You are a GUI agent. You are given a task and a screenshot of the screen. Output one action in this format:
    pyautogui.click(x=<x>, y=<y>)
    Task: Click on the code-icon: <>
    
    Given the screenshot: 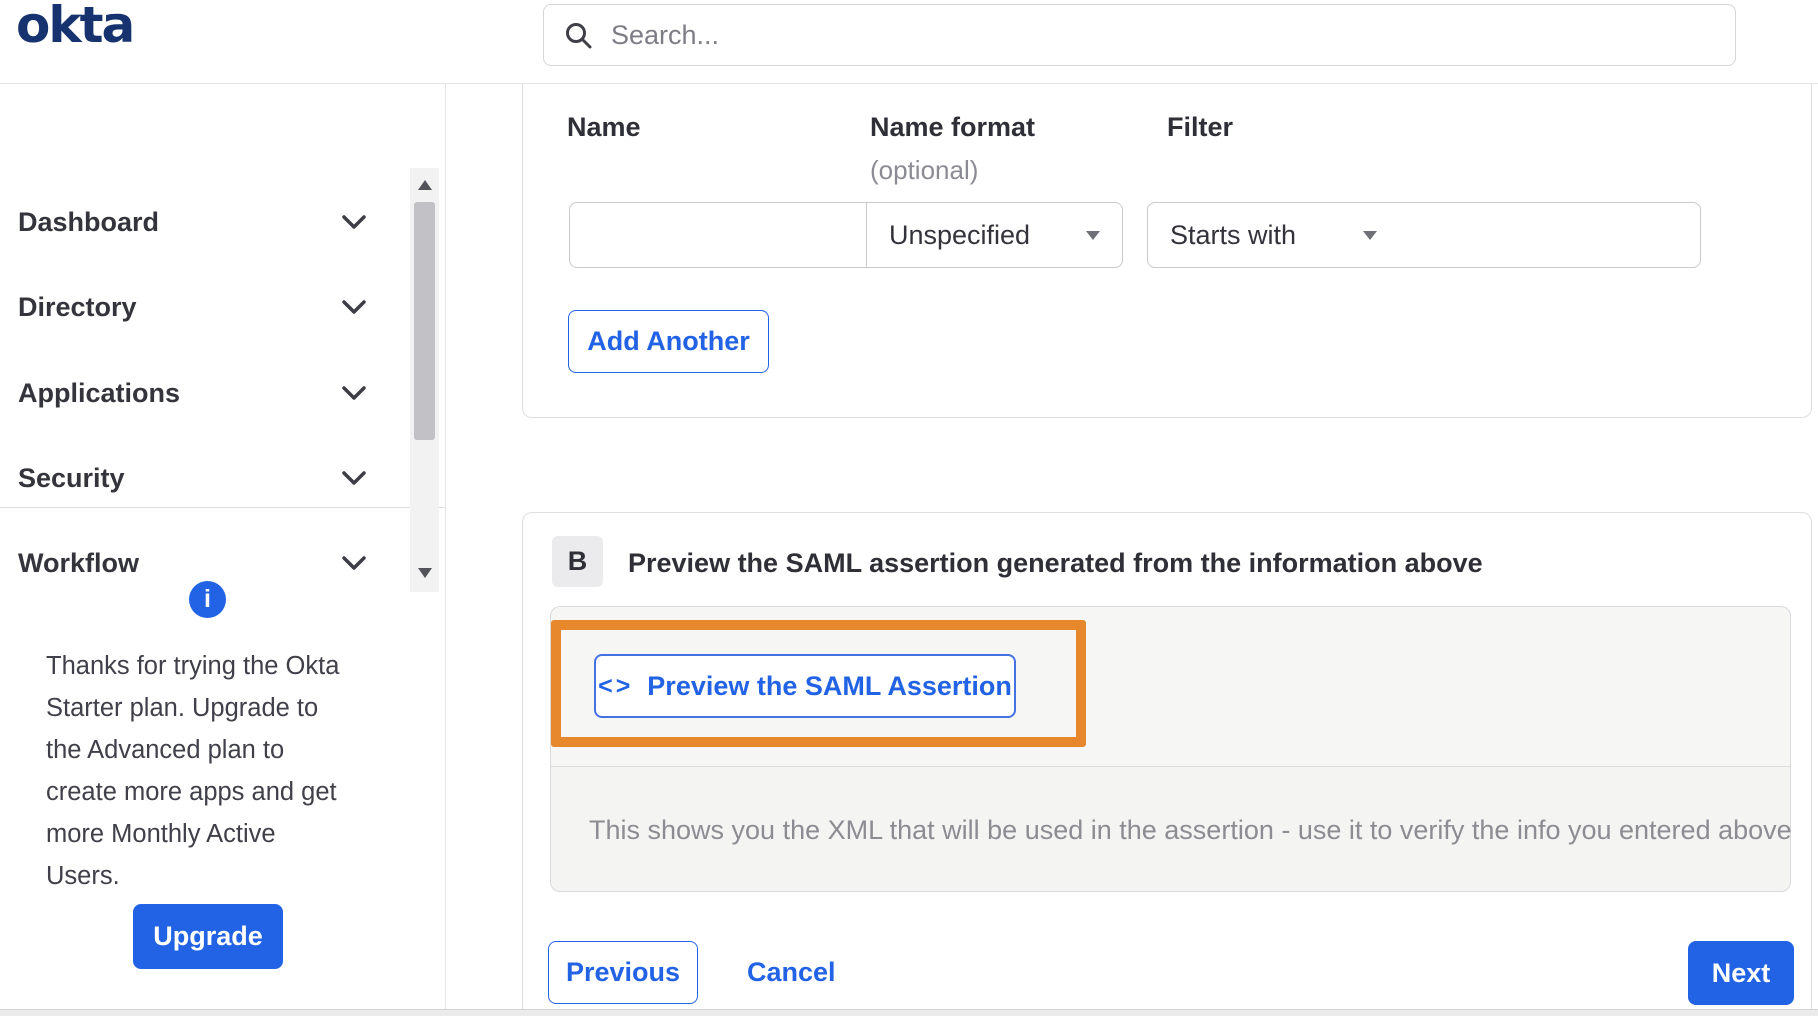 What is the action you would take?
    pyautogui.click(x=616, y=685)
    